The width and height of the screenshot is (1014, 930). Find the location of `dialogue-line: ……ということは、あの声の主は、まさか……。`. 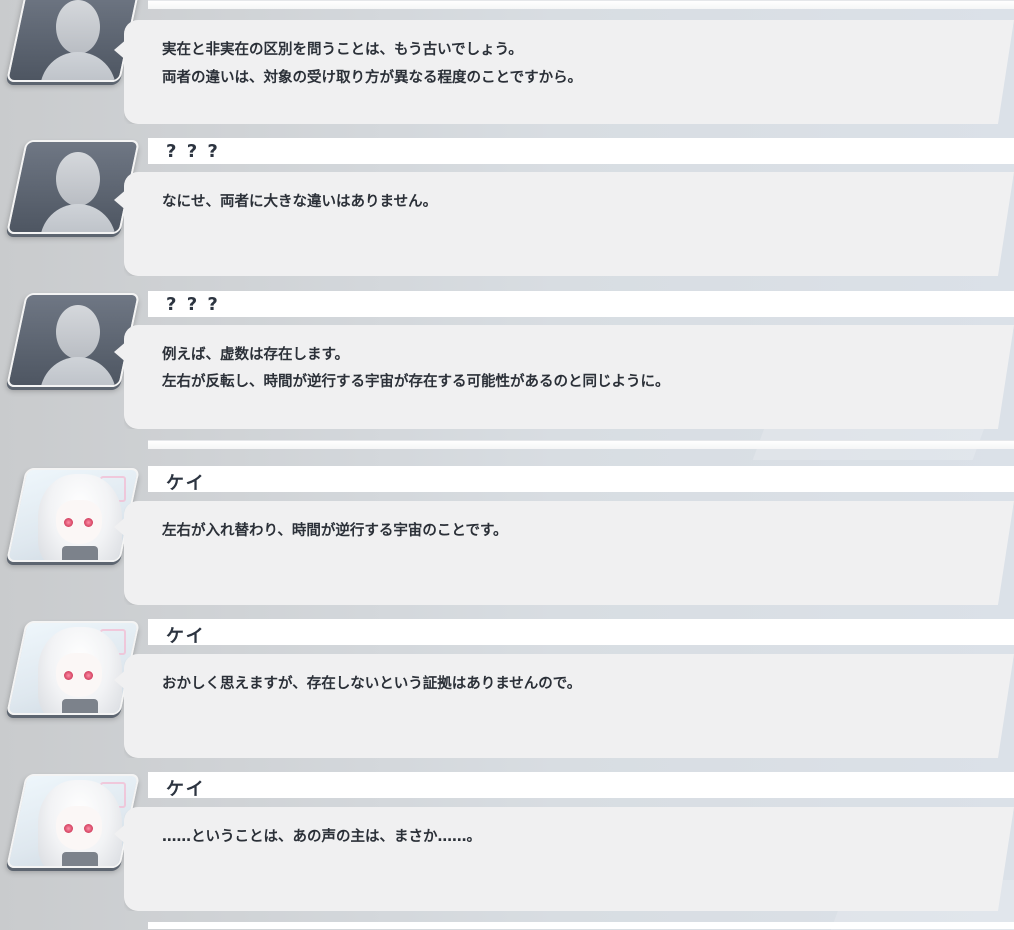

dialogue-line: ……ということは、あの声の主は、まさか……。 is located at coordinates (321, 837).